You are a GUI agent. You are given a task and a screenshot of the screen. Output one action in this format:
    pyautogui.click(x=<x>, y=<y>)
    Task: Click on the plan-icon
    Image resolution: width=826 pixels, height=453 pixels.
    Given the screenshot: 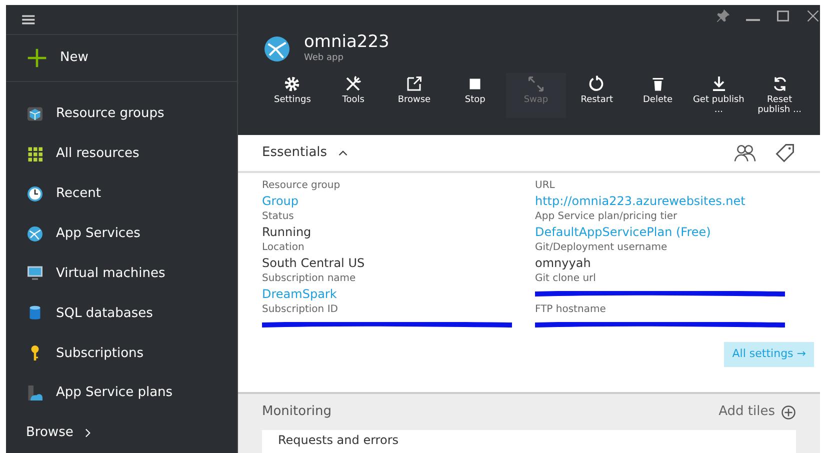 What is the action you would take?
    pyautogui.click(x=35, y=393)
    